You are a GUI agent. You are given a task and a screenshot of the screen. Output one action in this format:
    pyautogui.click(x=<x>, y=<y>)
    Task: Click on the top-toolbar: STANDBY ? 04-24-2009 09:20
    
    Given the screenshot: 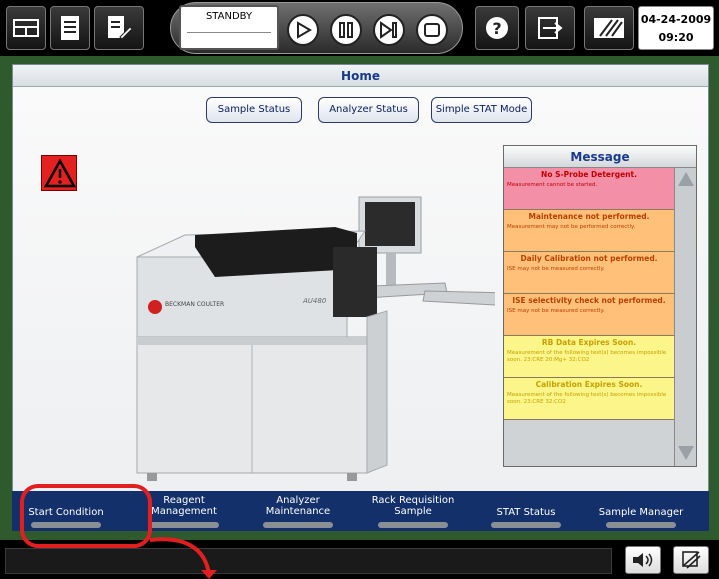 What is the action you would take?
    pyautogui.click(x=359, y=28)
    